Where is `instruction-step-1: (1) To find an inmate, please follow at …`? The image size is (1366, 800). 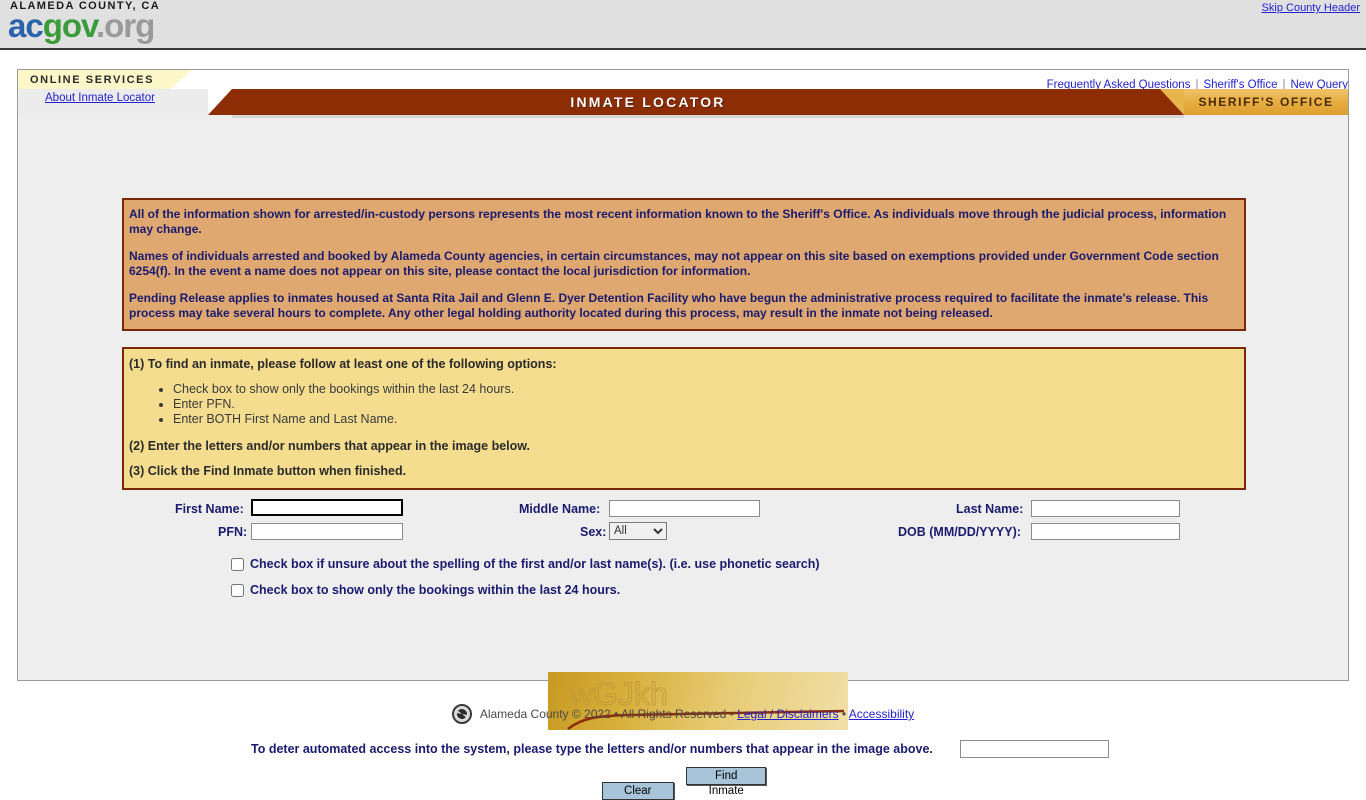 instruction-step-1: (1) To find an inmate, please follow at … is located at coordinates (343, 364).